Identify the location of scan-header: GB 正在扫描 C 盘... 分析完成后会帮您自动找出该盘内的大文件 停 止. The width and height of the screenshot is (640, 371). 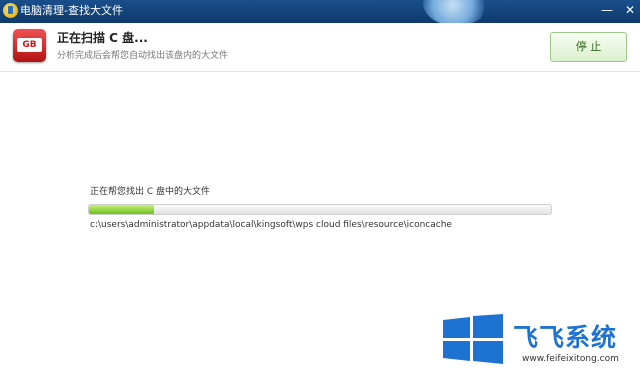
(320, 47).